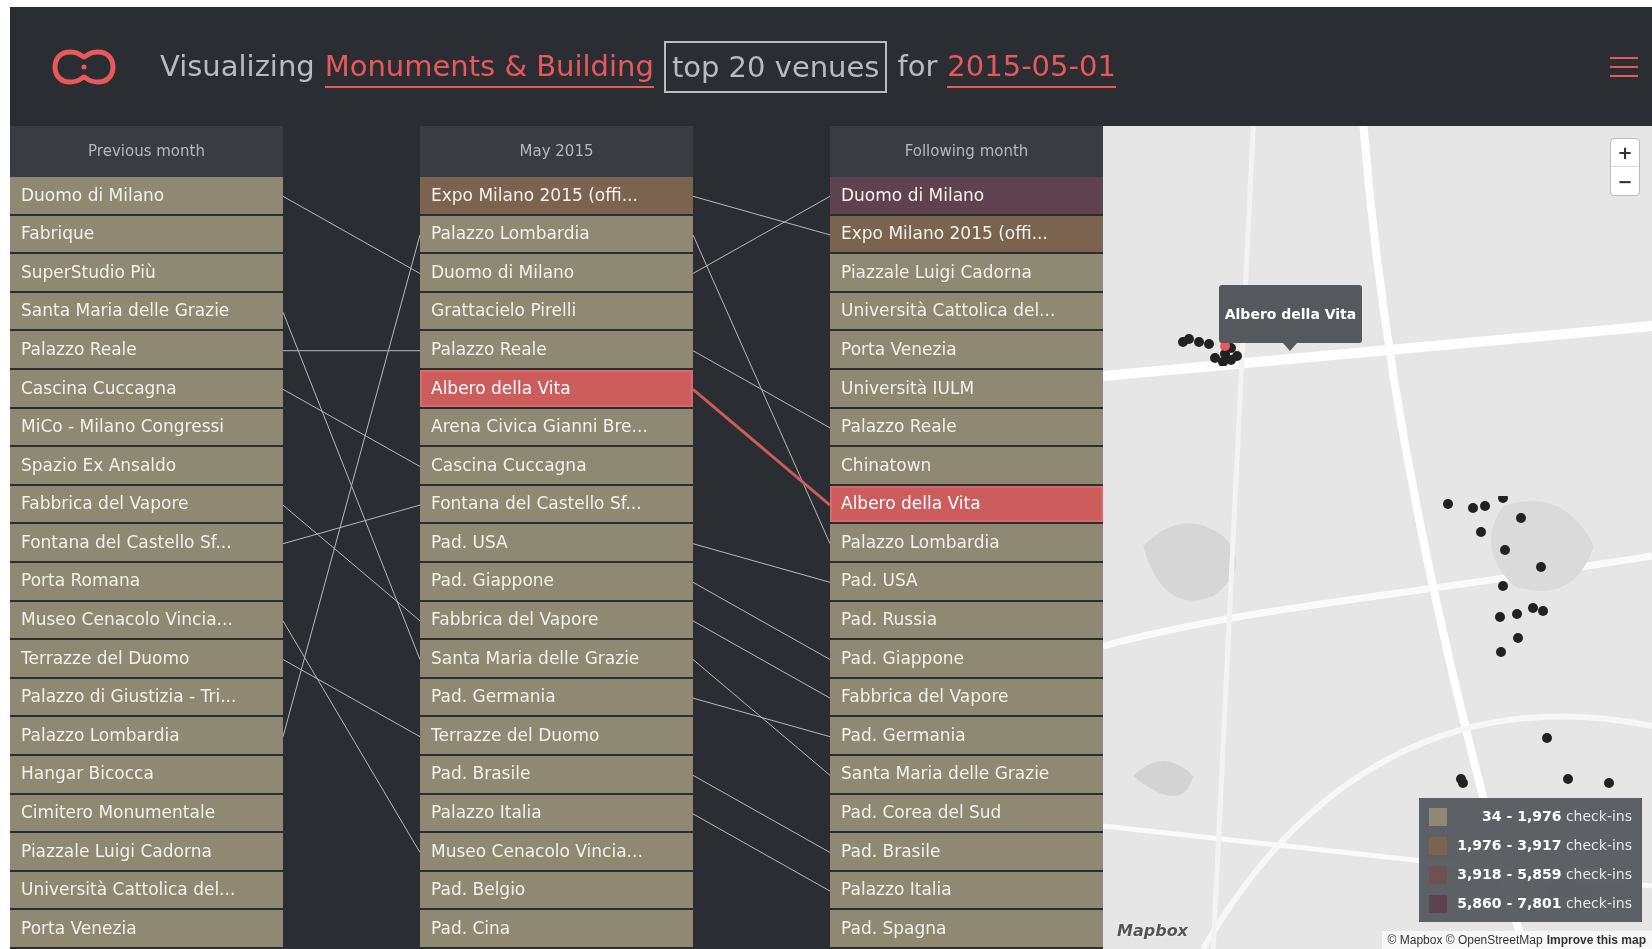 The height and width of the screenshot is (949, 1652). What do you see at coordinates (966, 466) in the screenshot?
I see `venue-row: Chinatown` at bounding box center [966, 466].